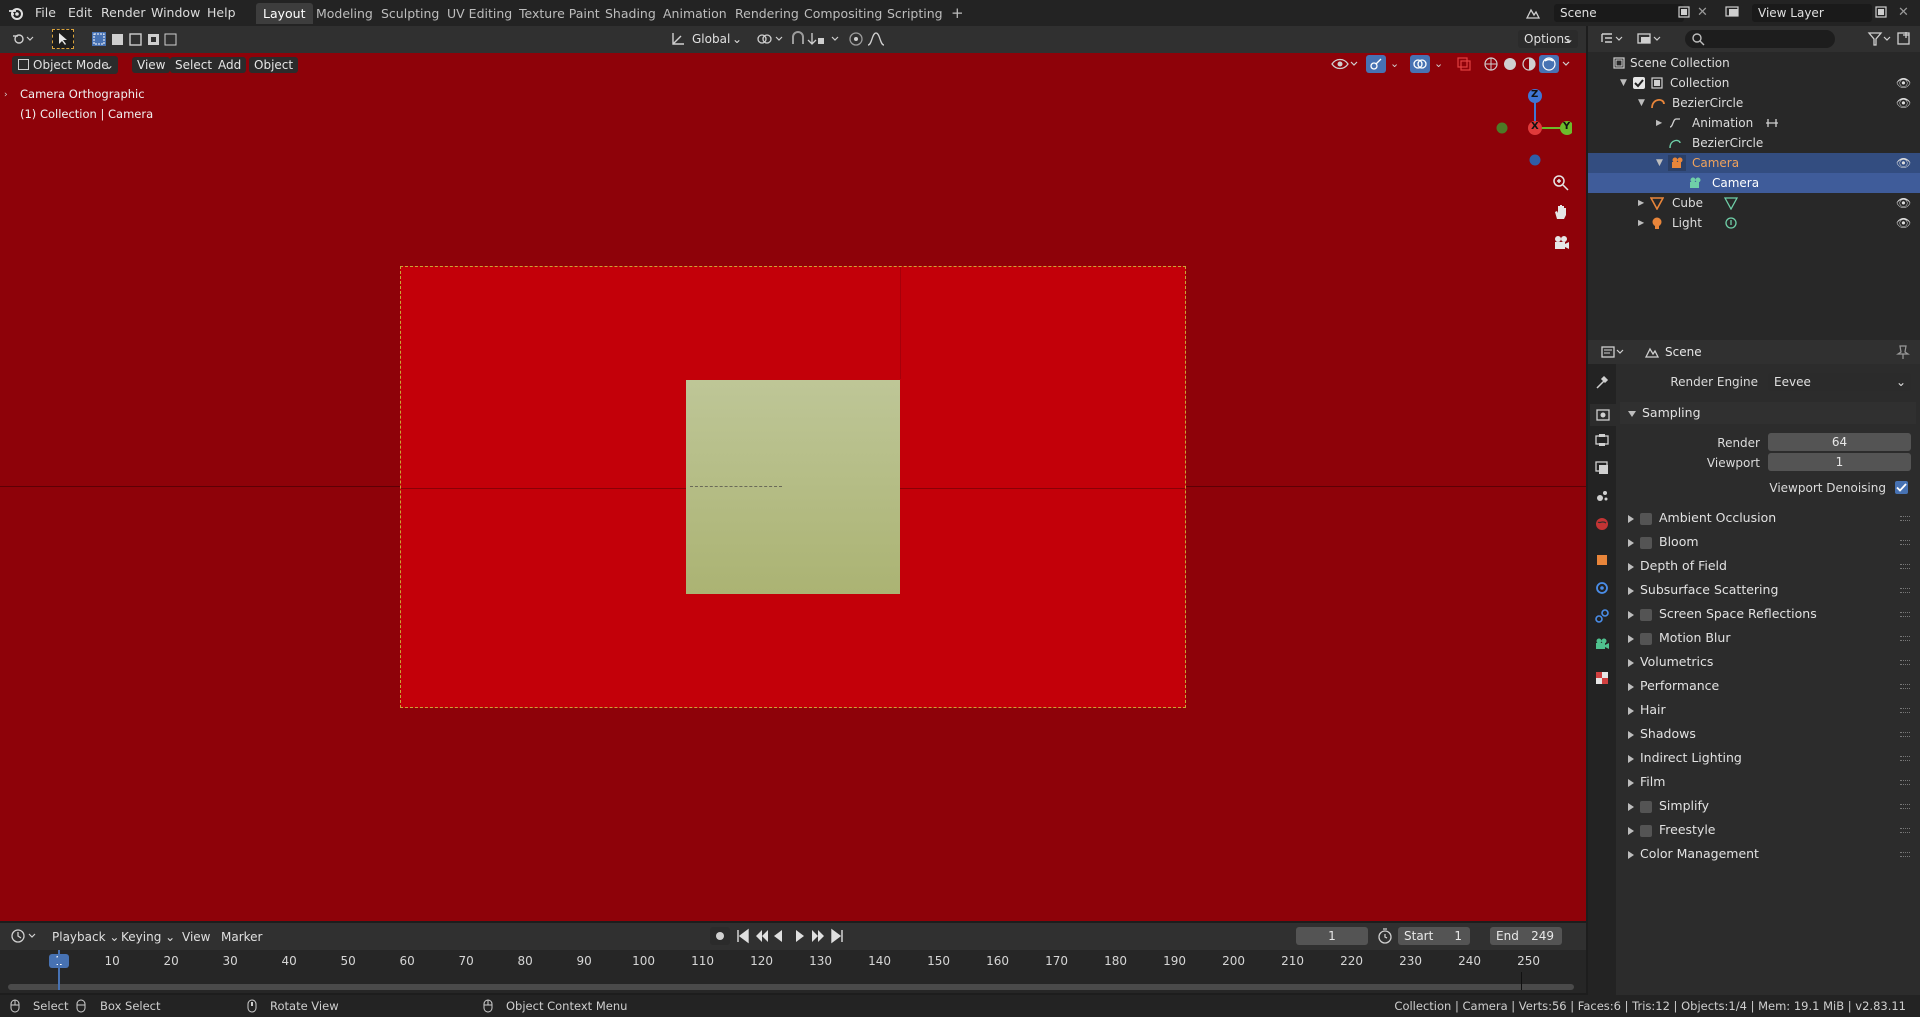 This screenshot has width=1920, height=1017. Describe the element at coordinates (1613, 352) in the screenshot. I see `properties-editor-type-icon` at that location.